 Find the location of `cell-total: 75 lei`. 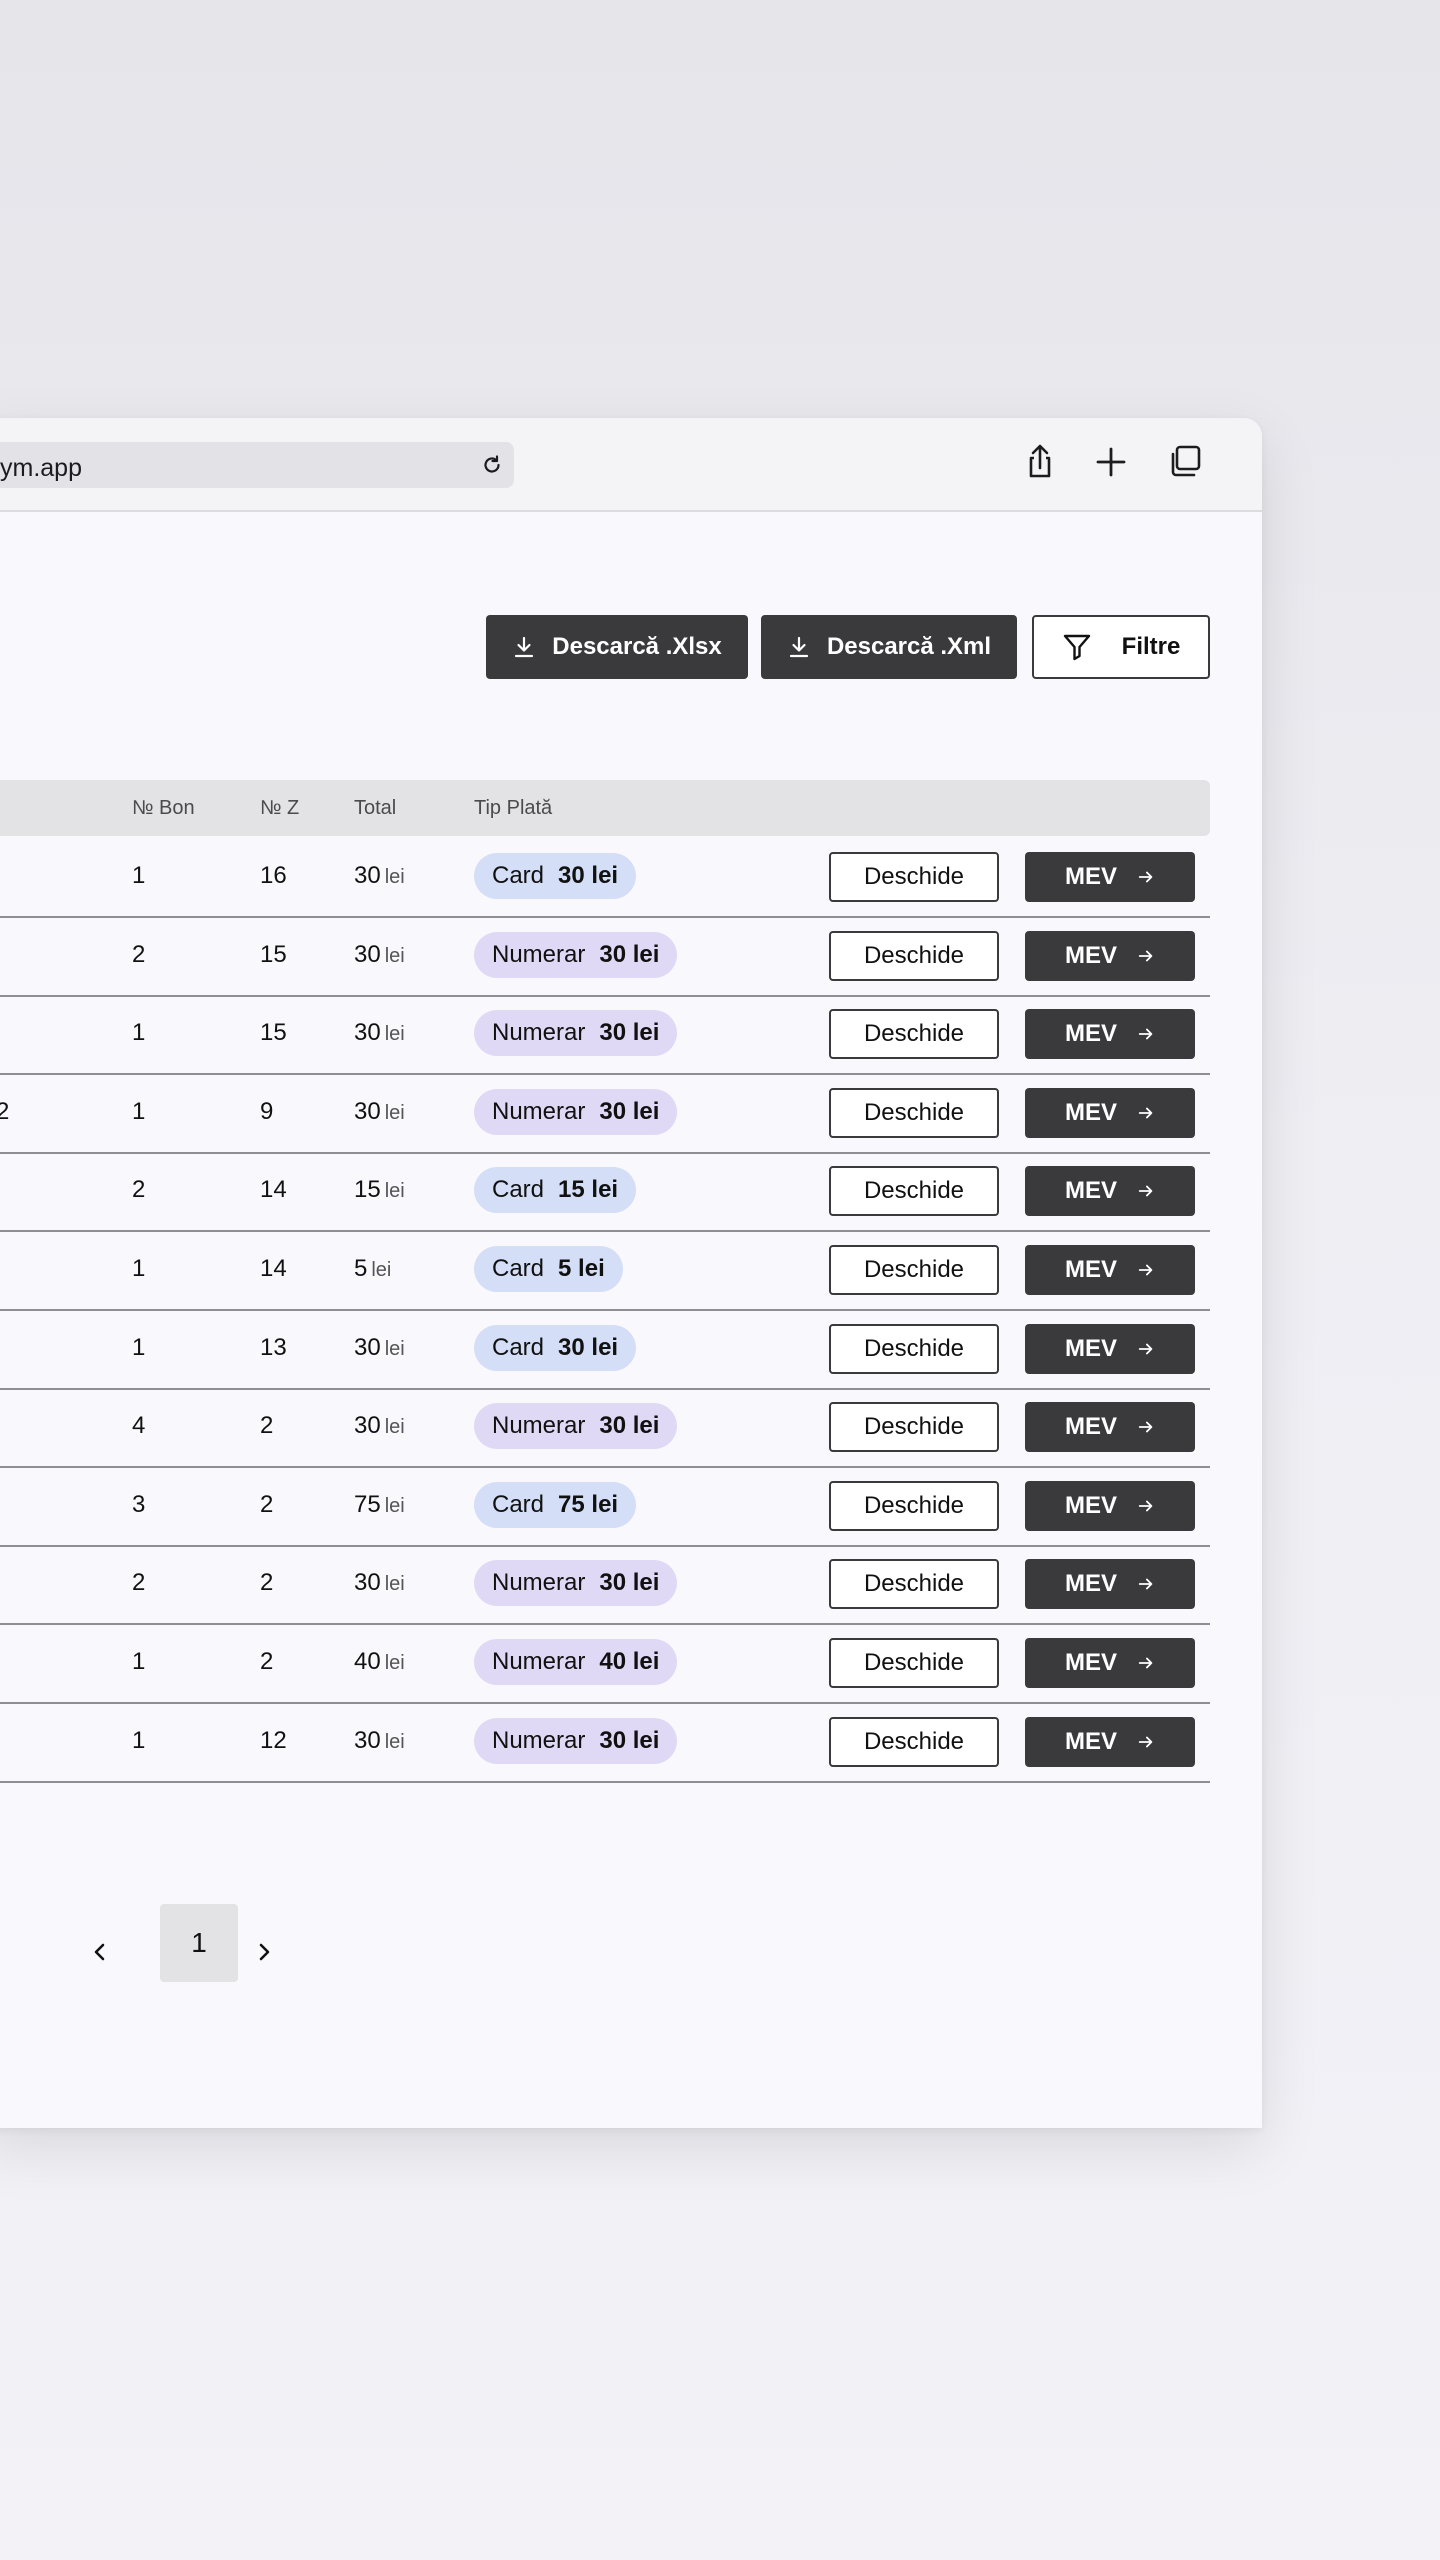

cell-total: 75 lei is located at coordinates (379, 1505).